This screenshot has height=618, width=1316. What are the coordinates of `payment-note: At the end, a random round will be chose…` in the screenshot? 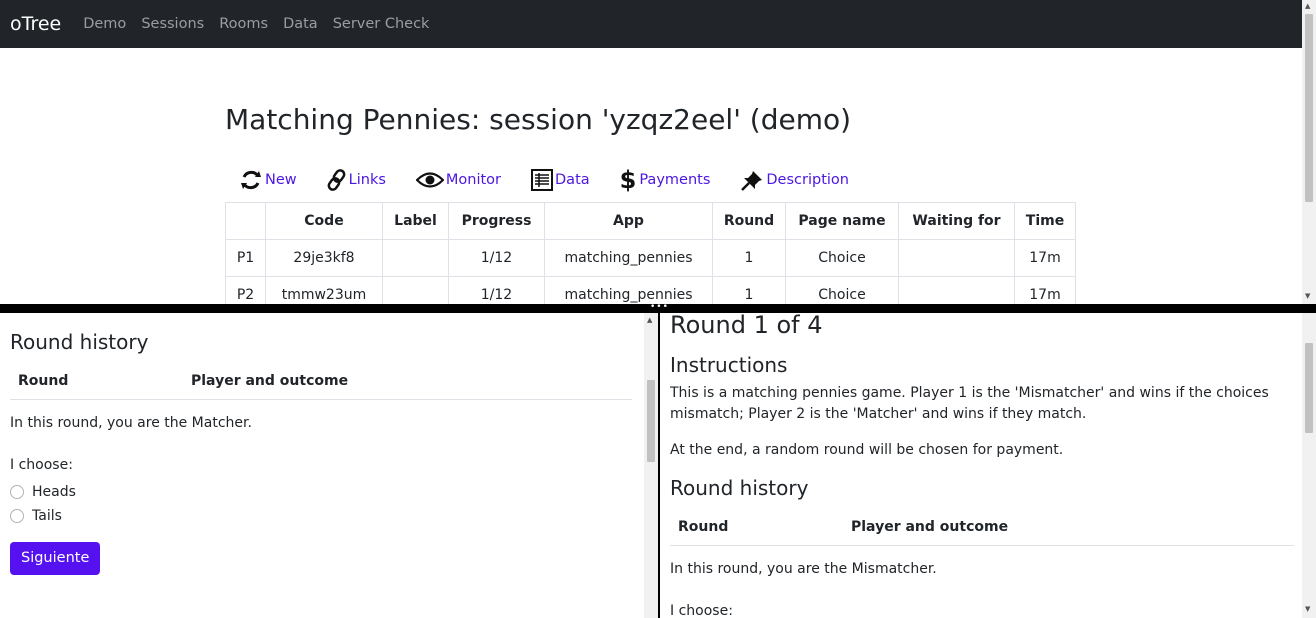 It's located at (867, 450).